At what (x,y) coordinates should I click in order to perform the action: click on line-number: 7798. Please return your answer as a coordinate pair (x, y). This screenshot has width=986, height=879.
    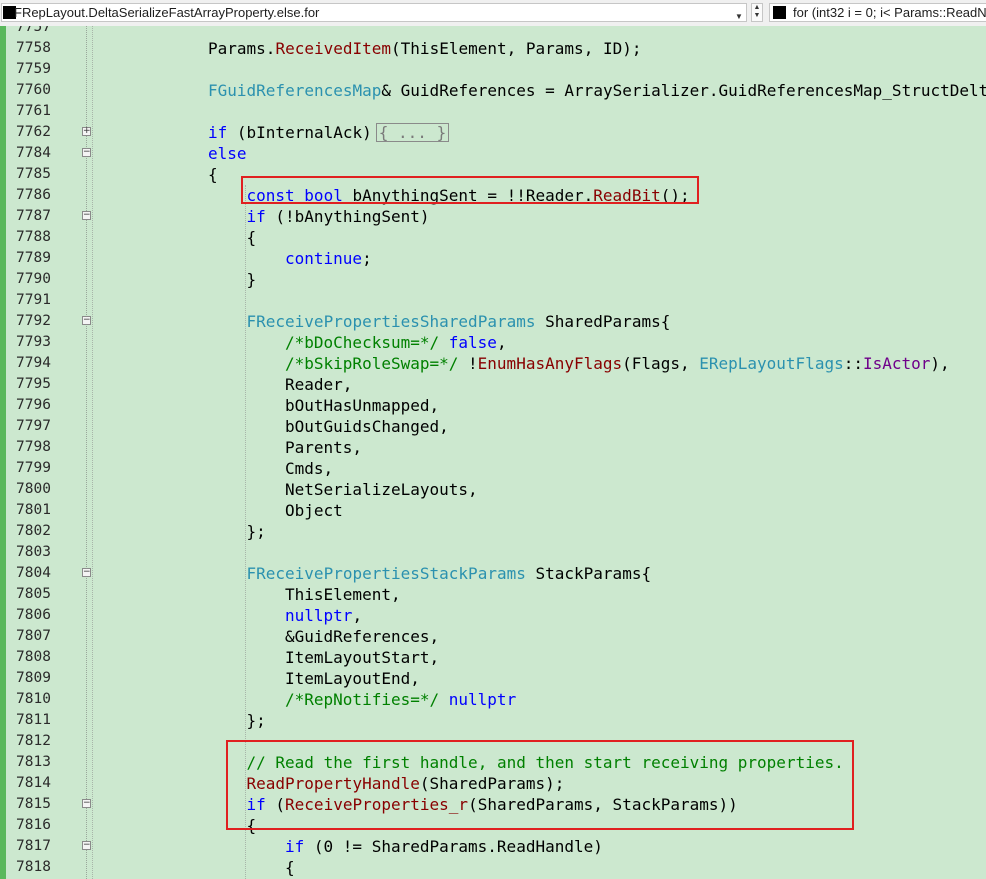
    Looking at the image, I should click on (33, 447).